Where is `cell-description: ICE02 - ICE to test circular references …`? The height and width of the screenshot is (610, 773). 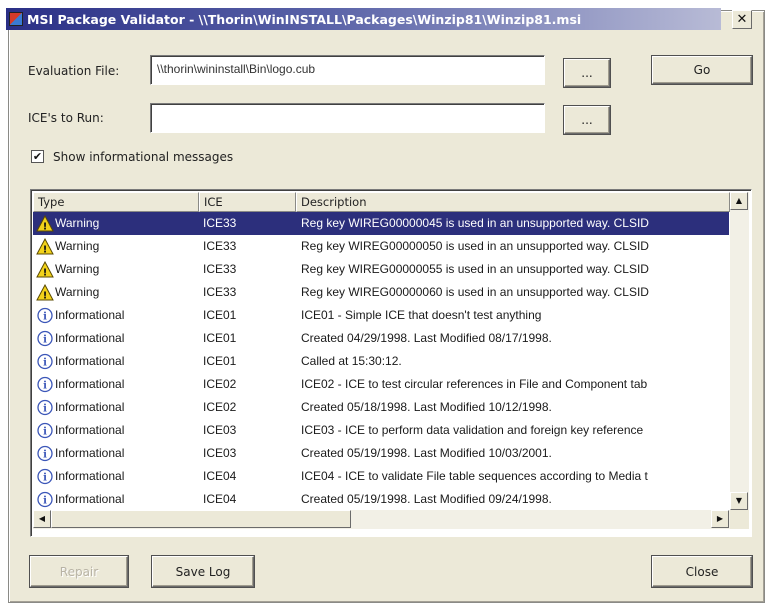
cell-description: ICE02 - ICE to test circular references … is located at coordinates (474, 384).